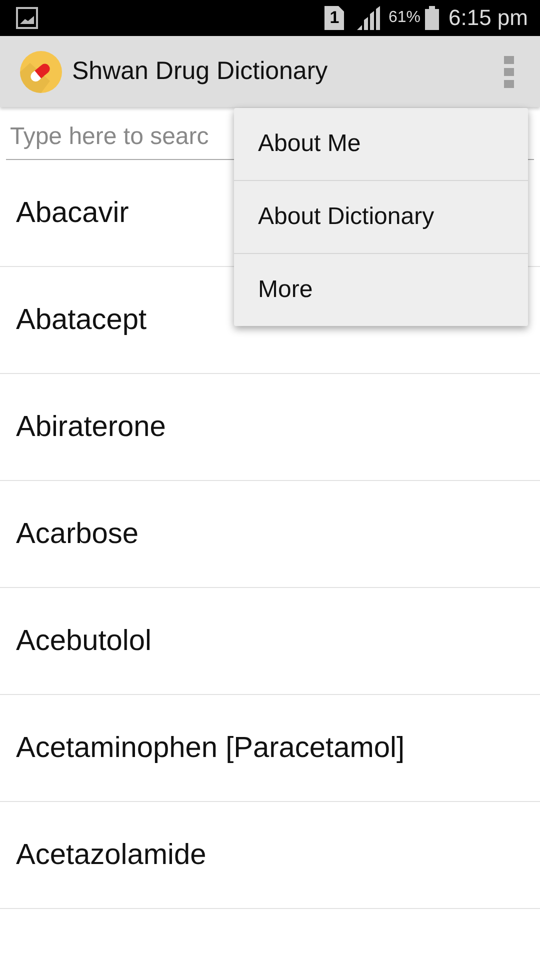 This screenshot has height=960, width=540. I want to click on clock-time: 6:15 pm, so click(488, 18).